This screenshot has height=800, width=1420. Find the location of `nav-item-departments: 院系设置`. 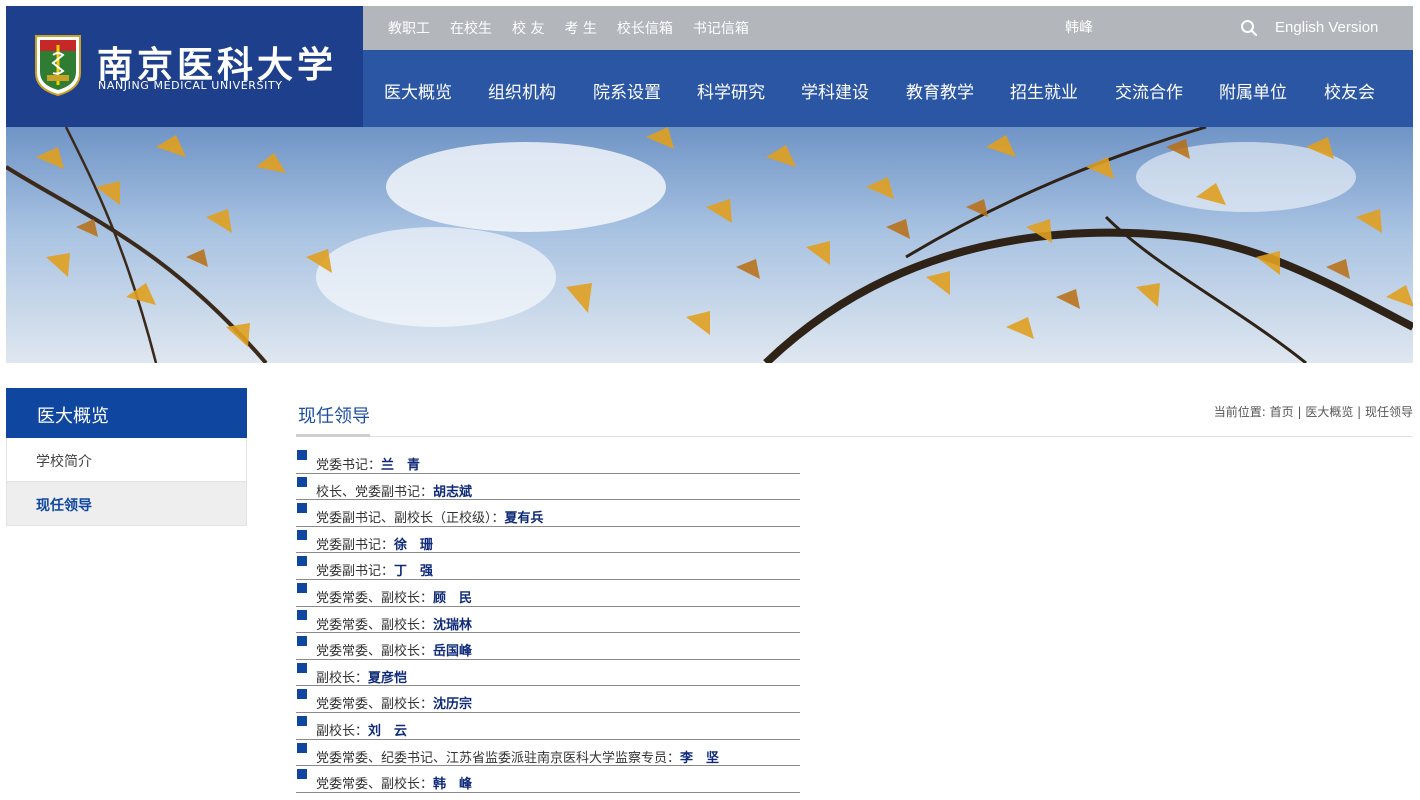

nav-item-departments: 院系设置 is located at coordinates (627, 90).